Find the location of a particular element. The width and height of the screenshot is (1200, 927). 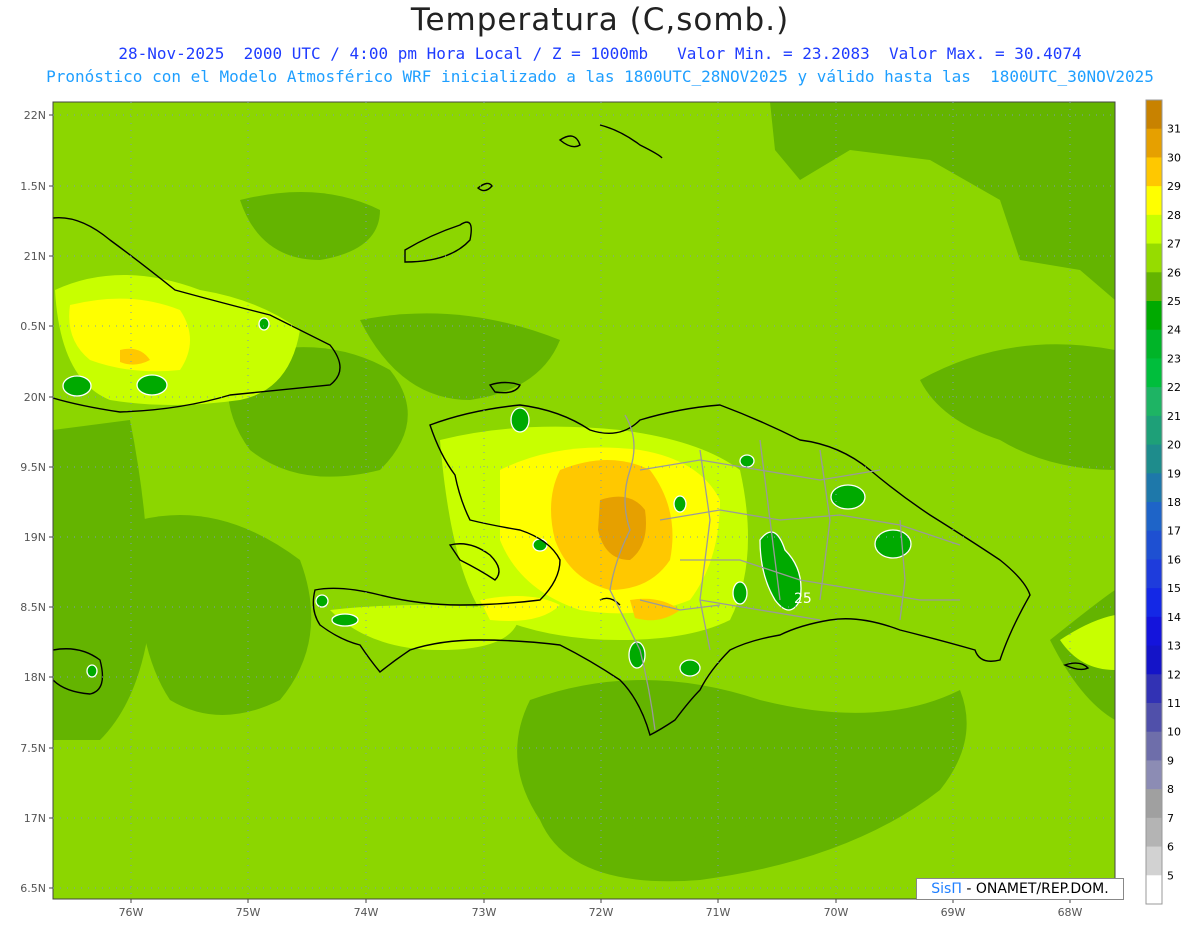

lon-tick-label: 69W is located at coordinates (953, 912).